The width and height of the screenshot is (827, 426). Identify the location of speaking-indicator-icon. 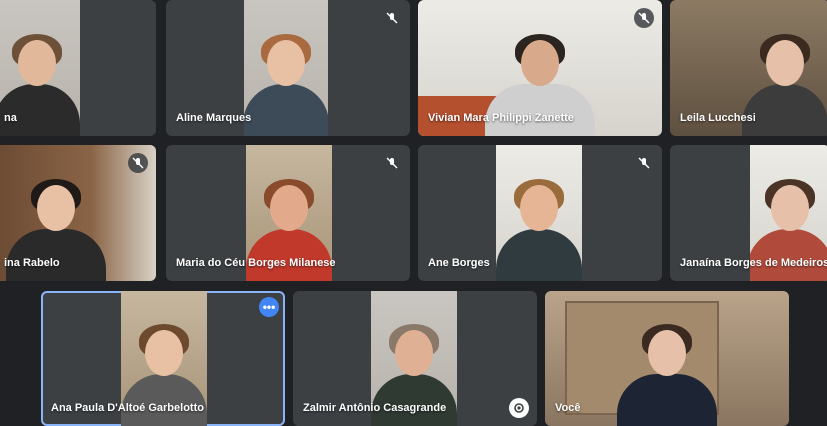
(519, 408).